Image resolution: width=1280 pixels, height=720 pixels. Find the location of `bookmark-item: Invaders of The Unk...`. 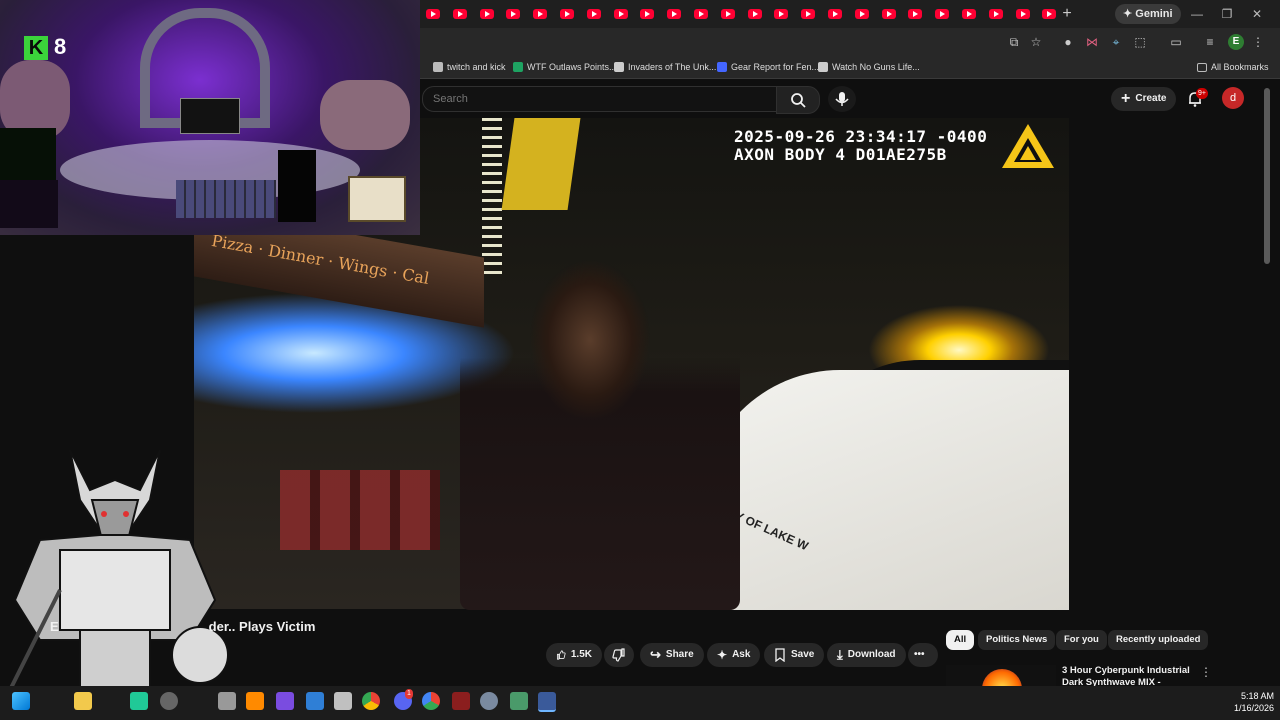

bookmark-item: Invaders of The Unk... is located at coordinates (665, 67).